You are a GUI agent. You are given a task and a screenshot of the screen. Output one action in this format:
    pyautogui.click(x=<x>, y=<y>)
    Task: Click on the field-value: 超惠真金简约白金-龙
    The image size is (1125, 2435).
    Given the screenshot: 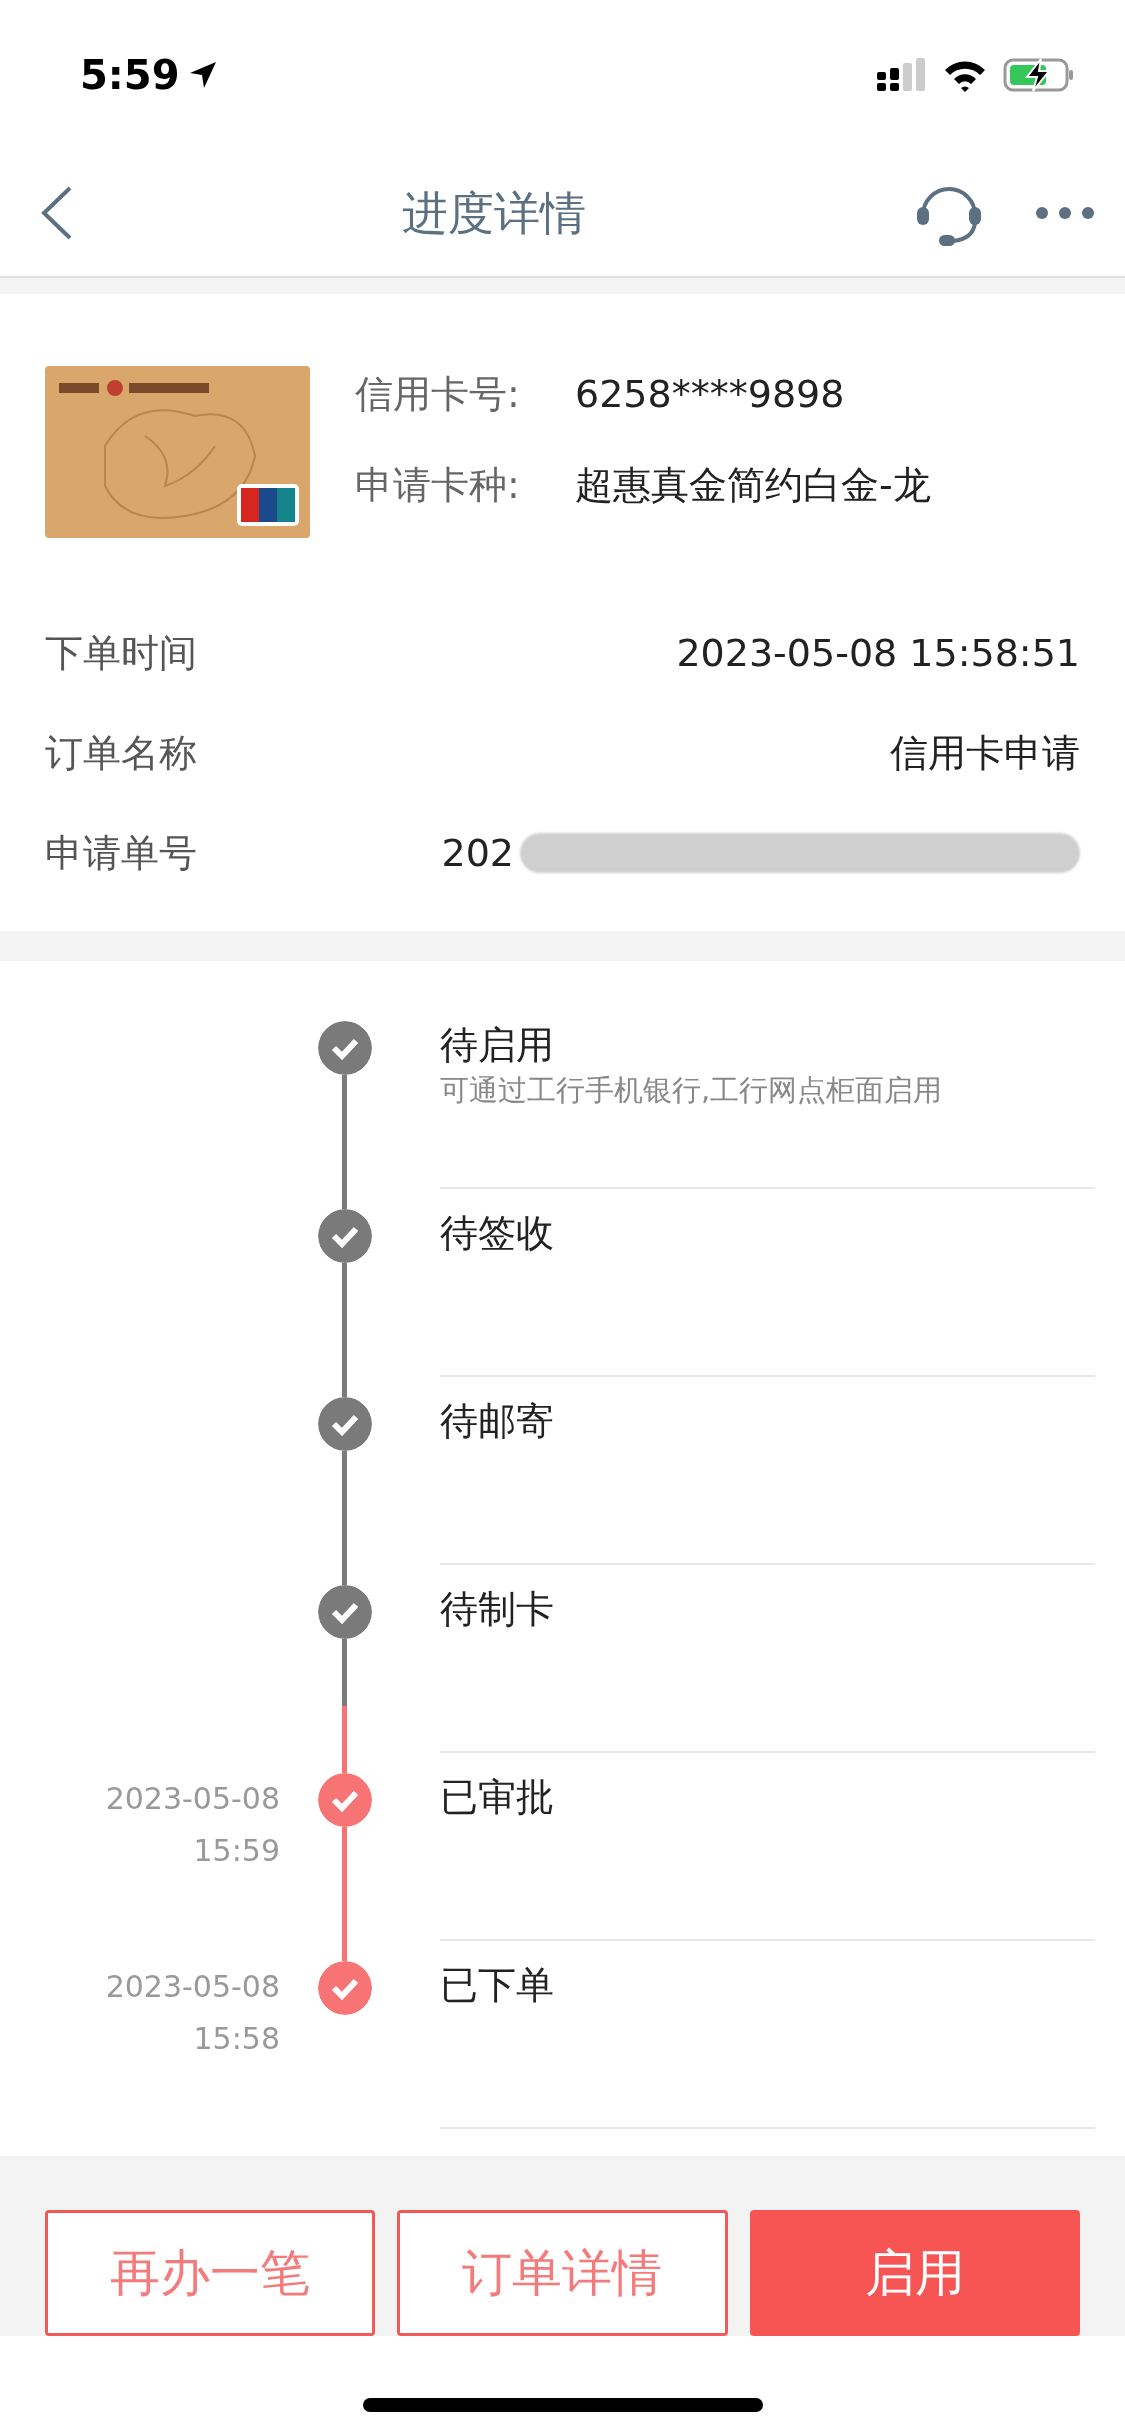 What is the action you would take?
    pyautogui.click(x=753, y=485)
    